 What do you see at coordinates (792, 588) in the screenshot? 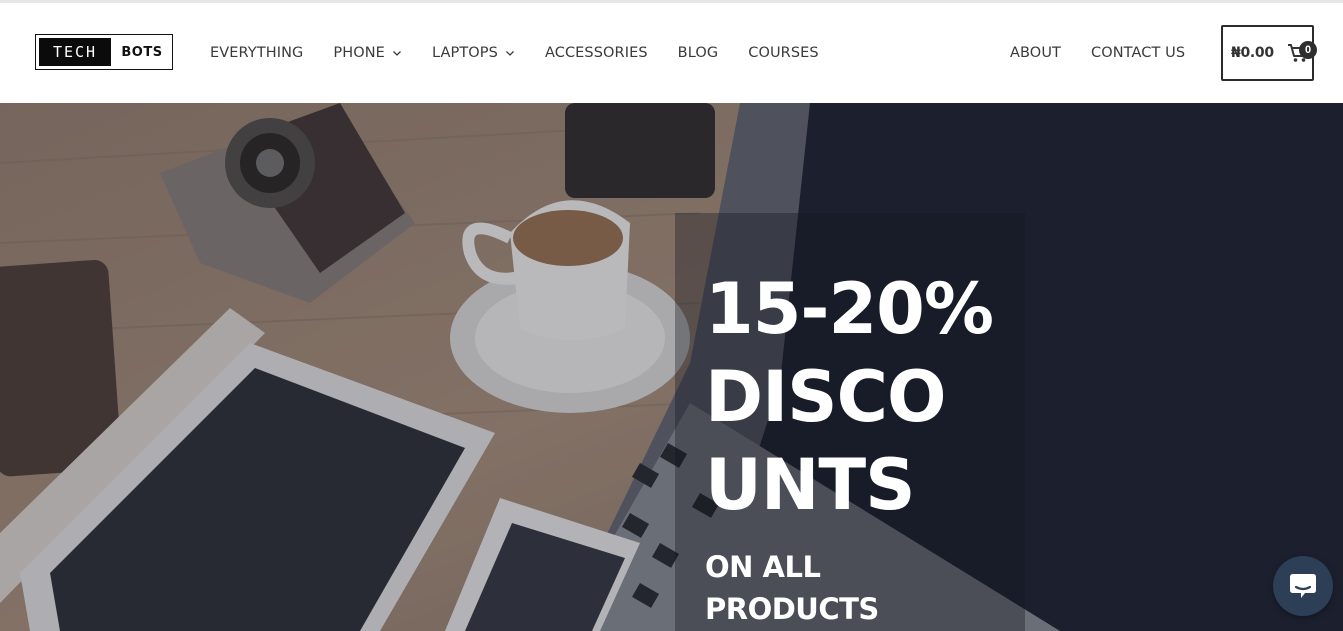
I see `hero-subtitle: ON ALL PRODUCTS` at bounding box center [792, 588].